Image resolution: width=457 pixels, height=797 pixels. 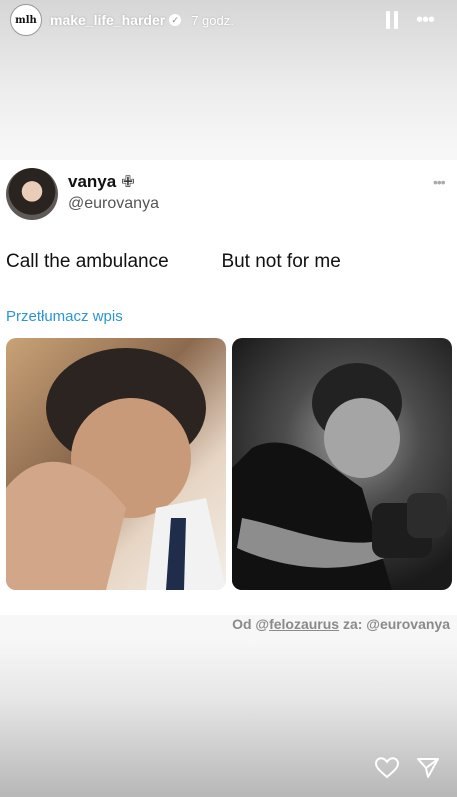 I want to click on credit-prefix: Od @, so click(x=251, y=624).